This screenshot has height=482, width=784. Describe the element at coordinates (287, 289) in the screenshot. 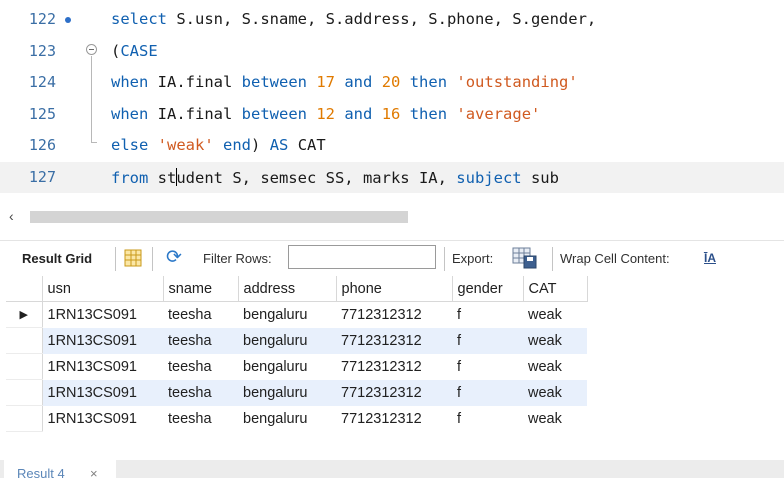

I see `column-header-address: address` at that location.